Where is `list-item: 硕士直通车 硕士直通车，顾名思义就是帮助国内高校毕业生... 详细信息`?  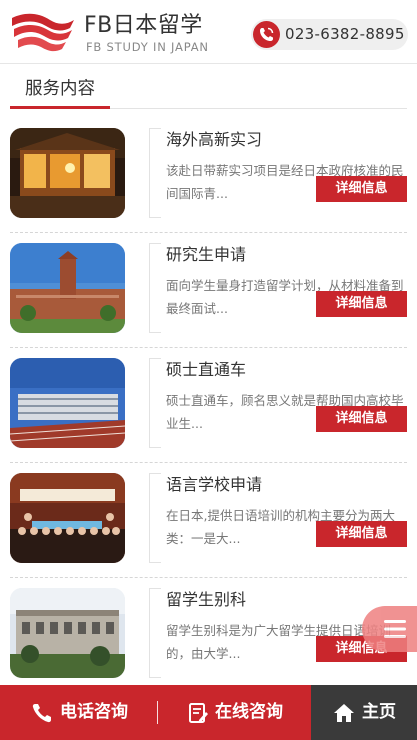
list-item: 硕士直通车 硕士直通车，顾名思义就是帮助国内高校毕业生... 详细信息 is located at coordinates (208, 405).